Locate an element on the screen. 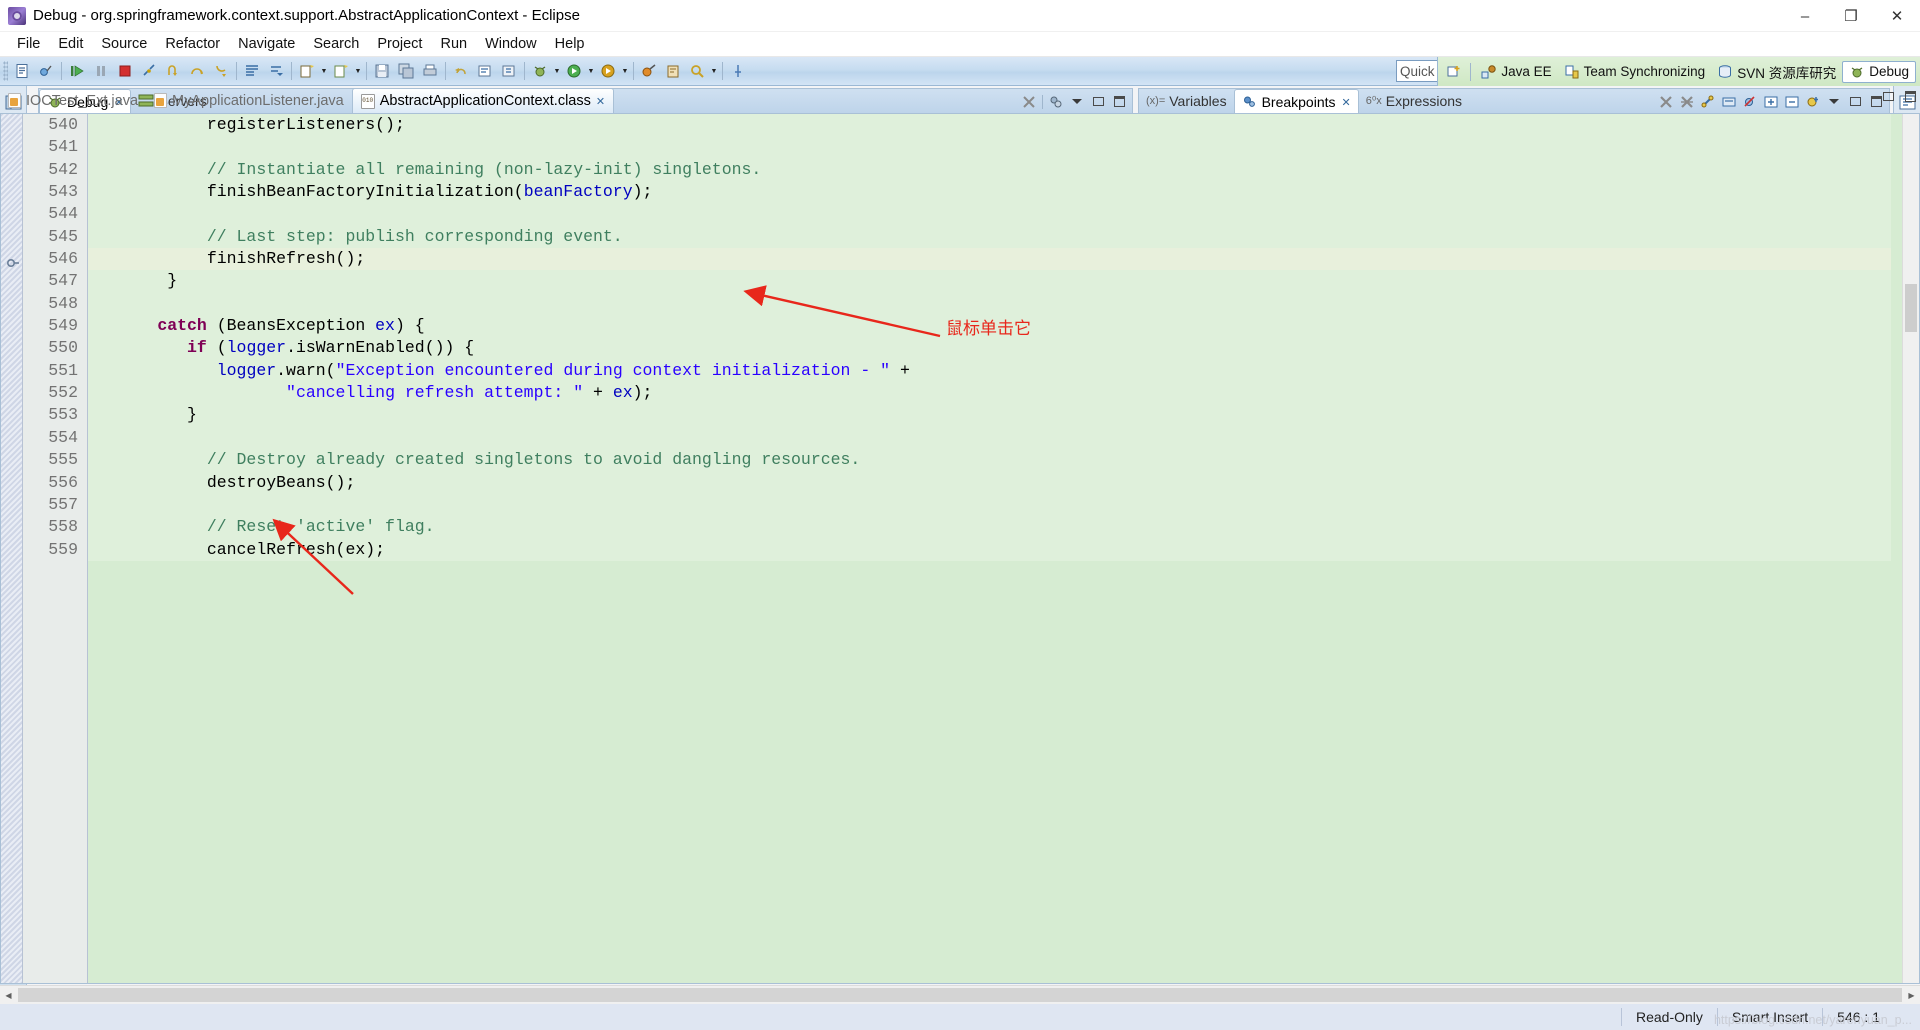 The width and height of the screenshot is (1920, 1030). editor-vertical-scrollbar is located at coordinates (1910, 548).